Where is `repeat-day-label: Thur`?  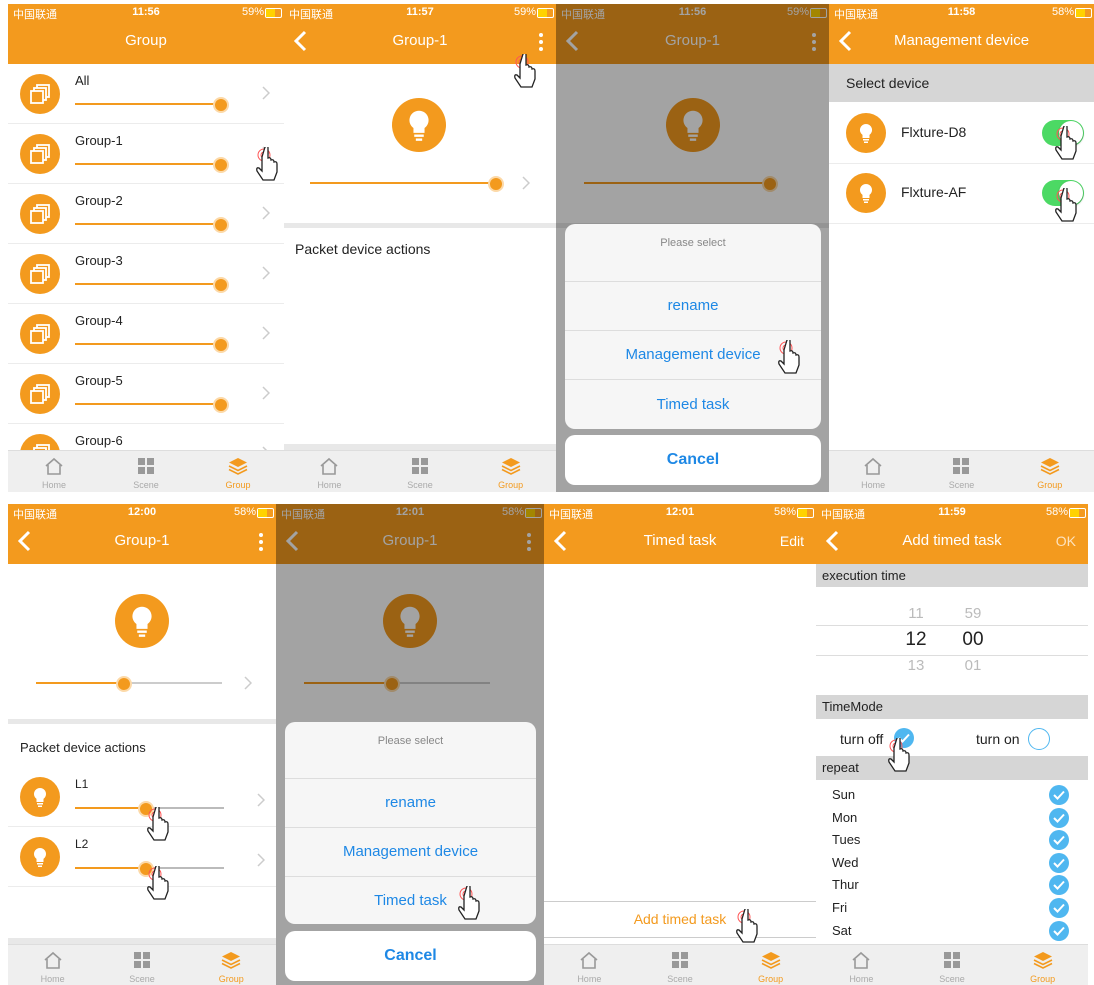 repeat-day-label: Thur is located at coordinates (845, 885).